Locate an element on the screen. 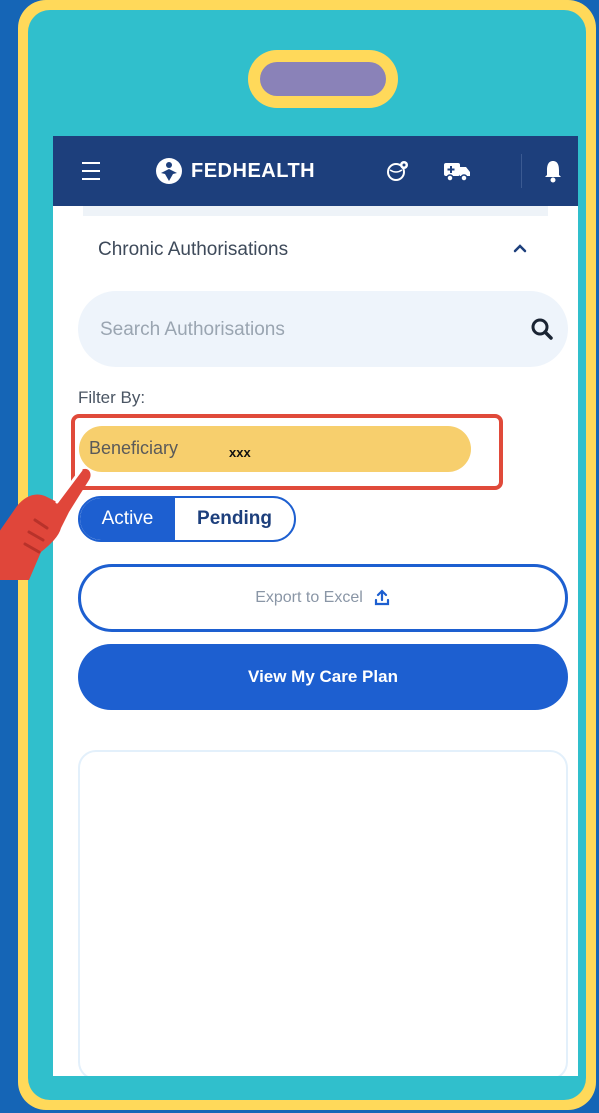 The height and width of the screenshot is (1113, 599). globe-location-icon is located at coordinates (398, 171).